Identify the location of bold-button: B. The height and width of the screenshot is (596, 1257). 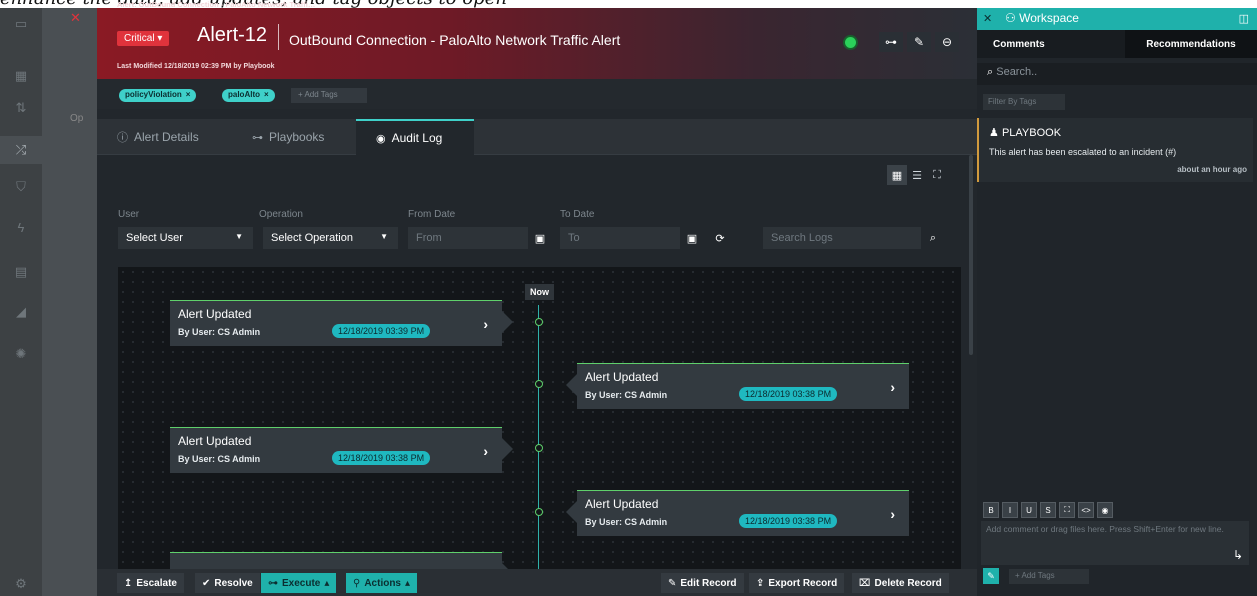
(991, 510).